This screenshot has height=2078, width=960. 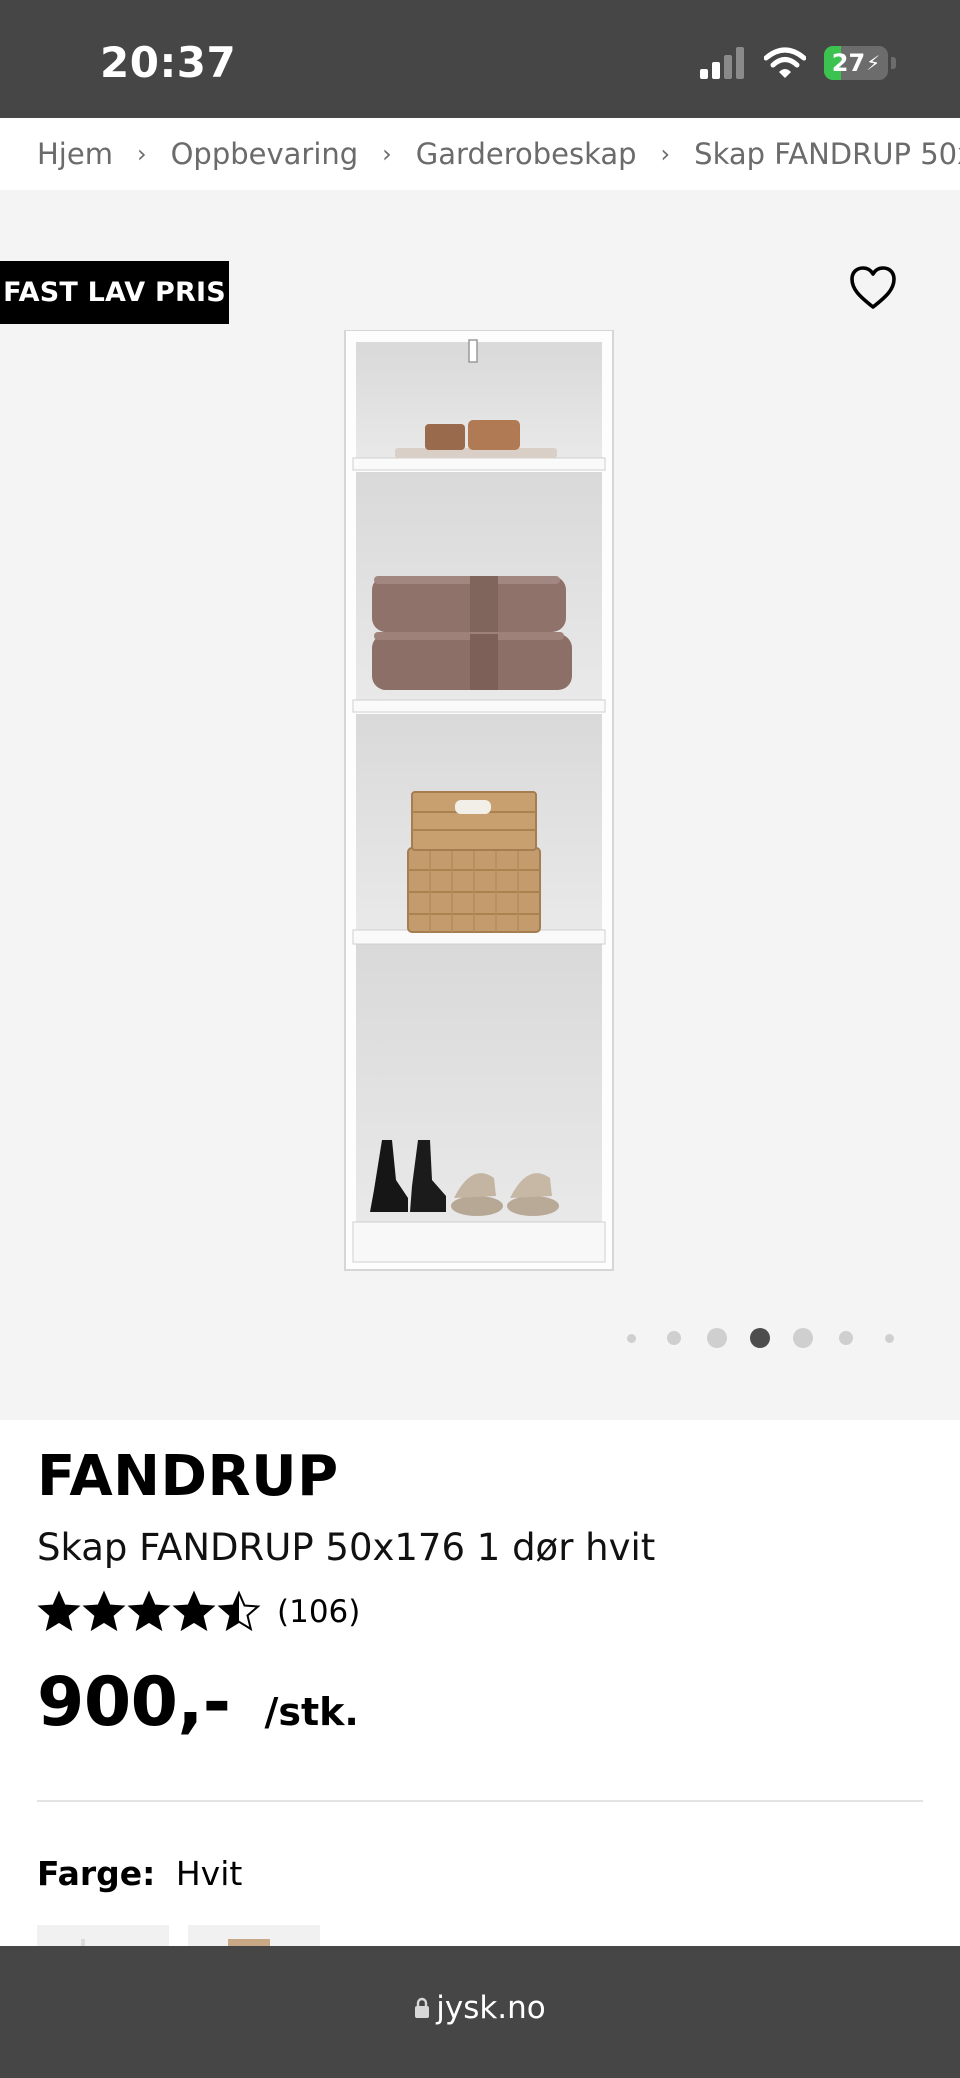 What do you see at coordinates (265, 154) in the screenshot?
I see `breadcrumb-storage: Oppbevaring` at bounding box center [265, 154].